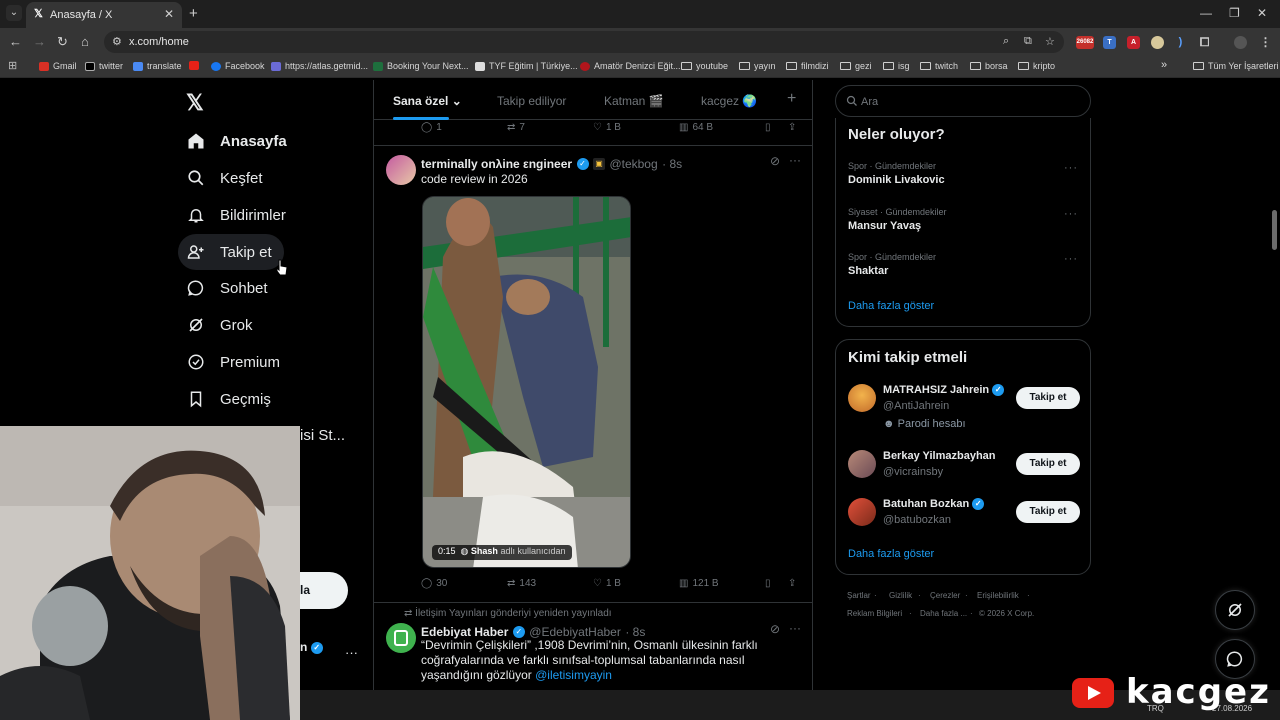 The width and height of the screenshot is (1280, 720). What do you see at coordinates (1006, 41) in the screenshot?
I see `zoom-icon: ⌕` at bounding box center [1006, 41].